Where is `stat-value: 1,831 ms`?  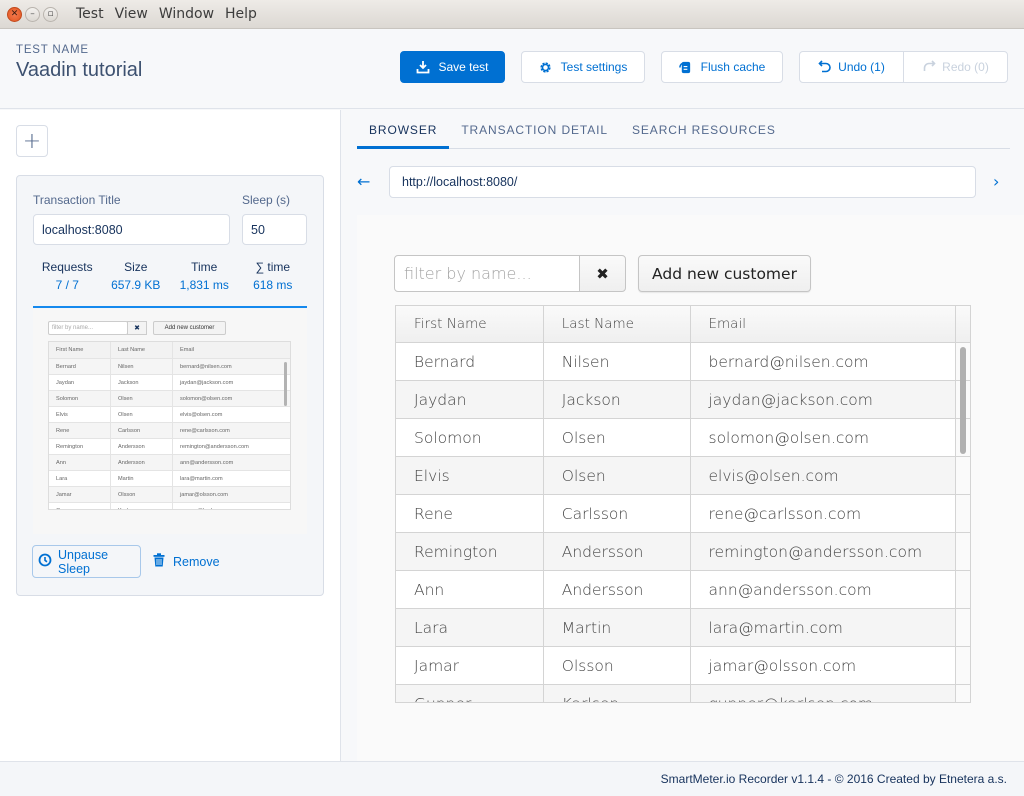
stat-value: 1,831 ms is located at coordinates (204, 285).